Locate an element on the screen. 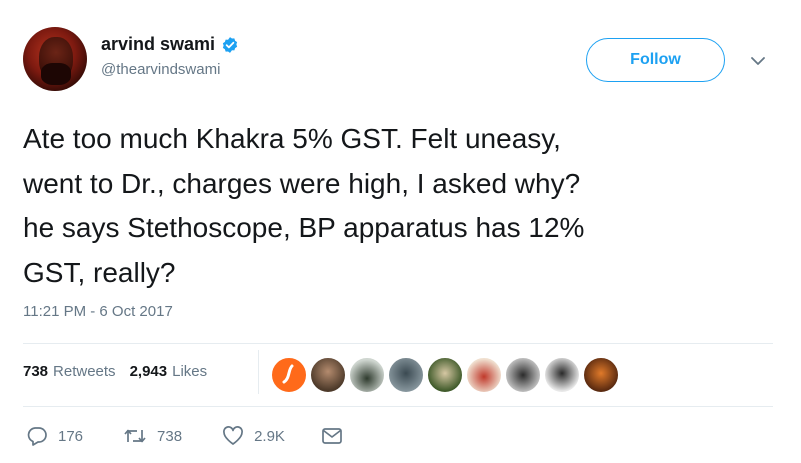 The image size is (801, 463). name-row: arvind swami is located at coordinates (170, 44).